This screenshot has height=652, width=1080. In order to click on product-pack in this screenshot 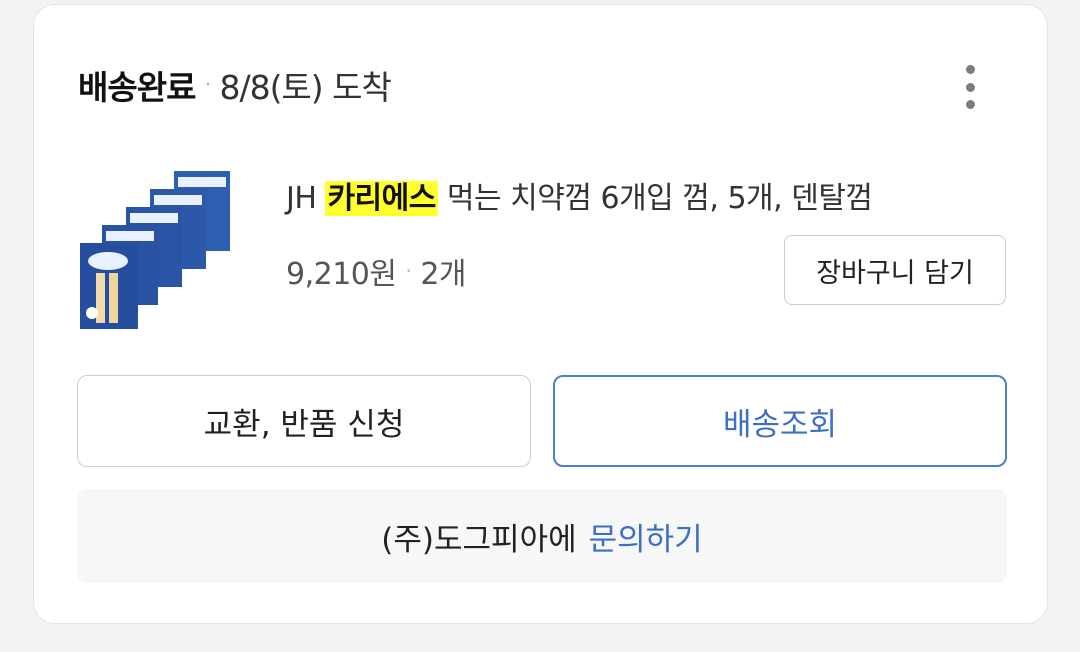, I will do `click(109, 286)`.